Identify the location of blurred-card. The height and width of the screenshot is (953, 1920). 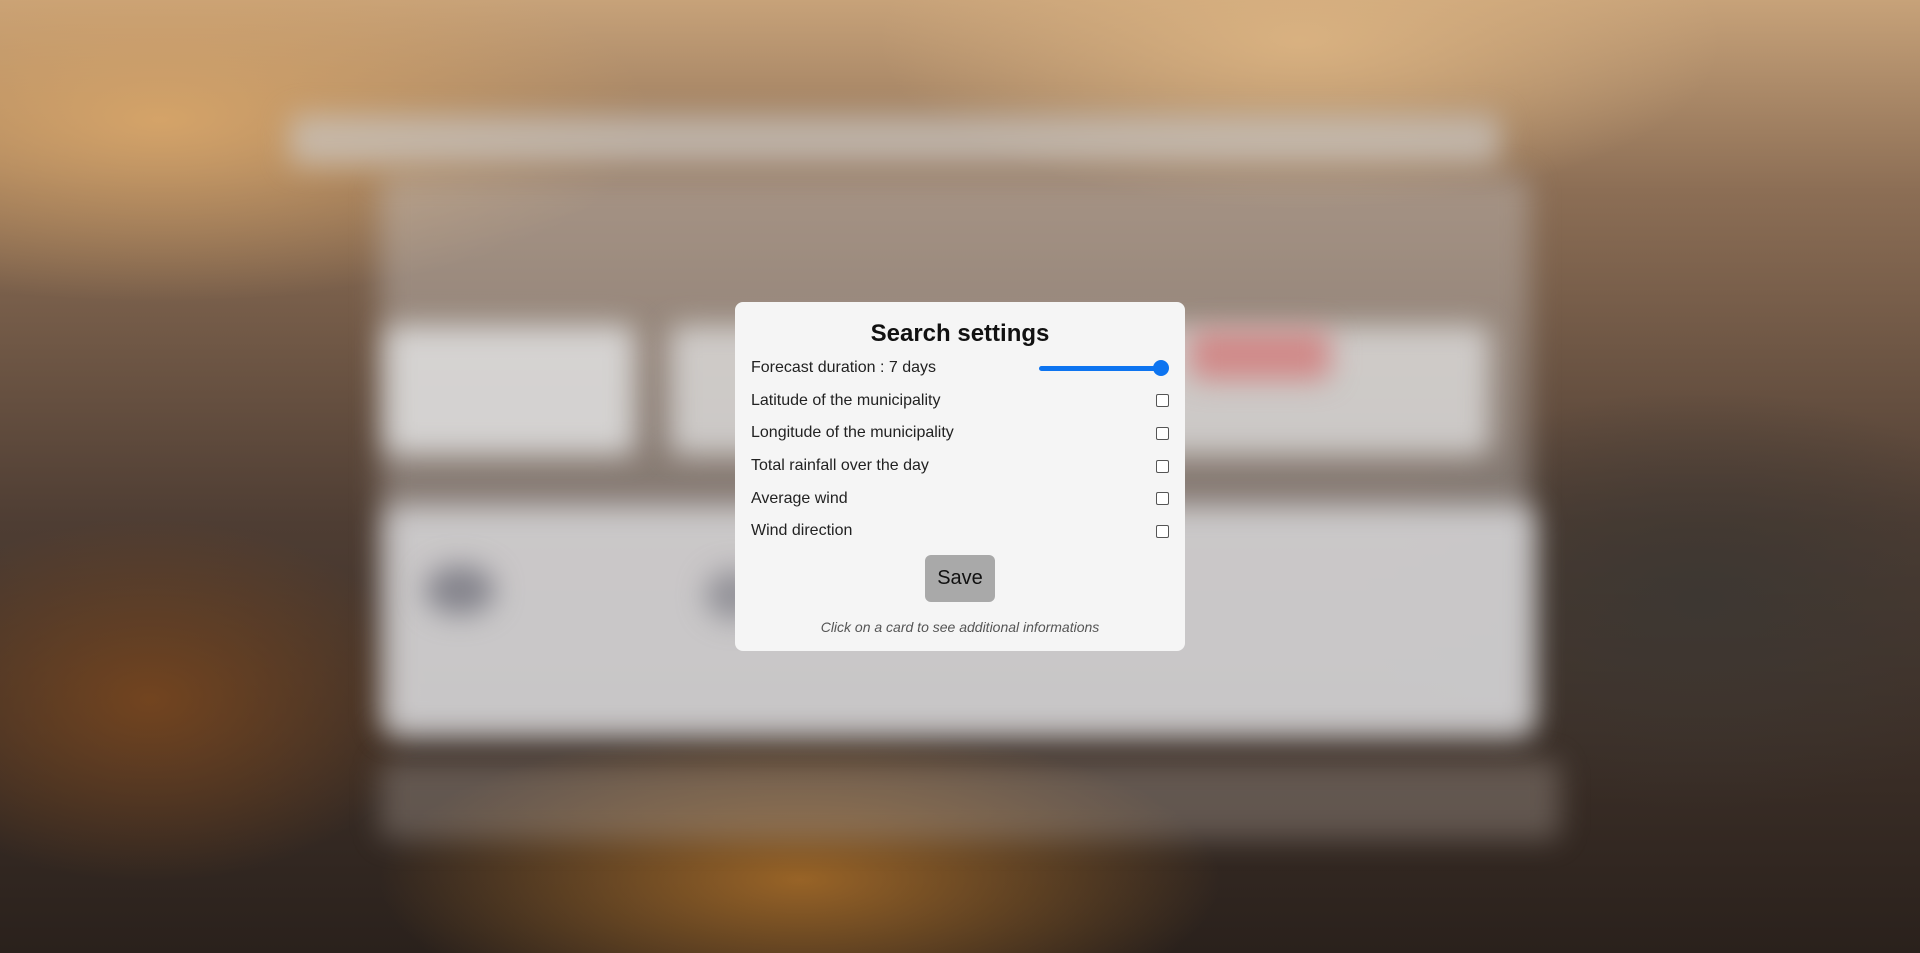
(510, 390).